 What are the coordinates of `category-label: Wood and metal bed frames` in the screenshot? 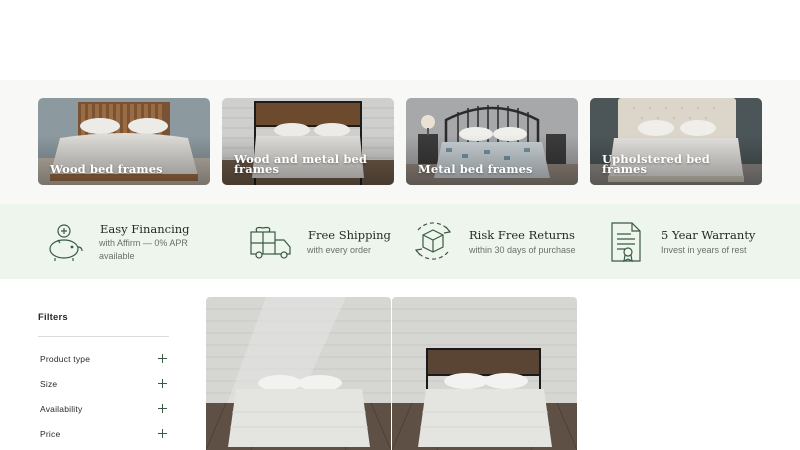 It's located at (301, 164).